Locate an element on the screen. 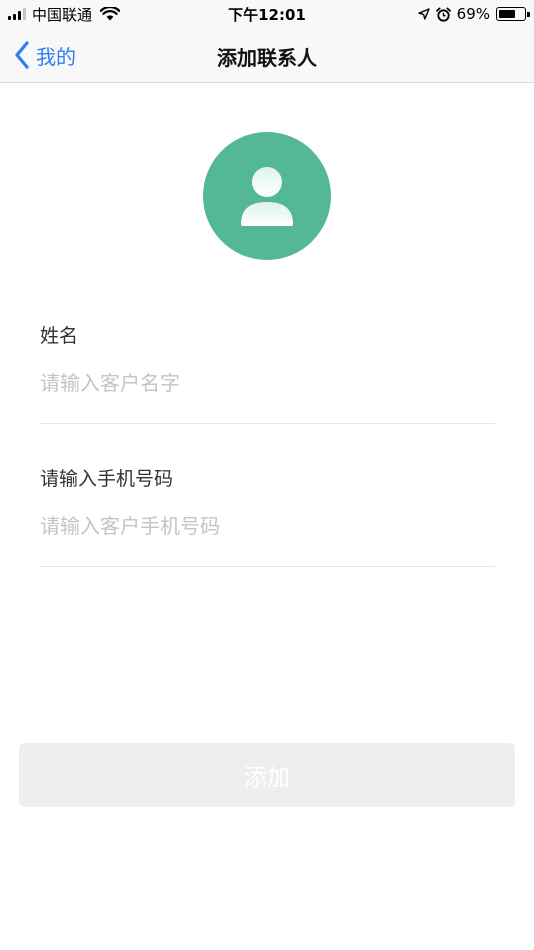 The height and width of the screenshot is (950, 534). avatar is located at coordinates (267, 196).